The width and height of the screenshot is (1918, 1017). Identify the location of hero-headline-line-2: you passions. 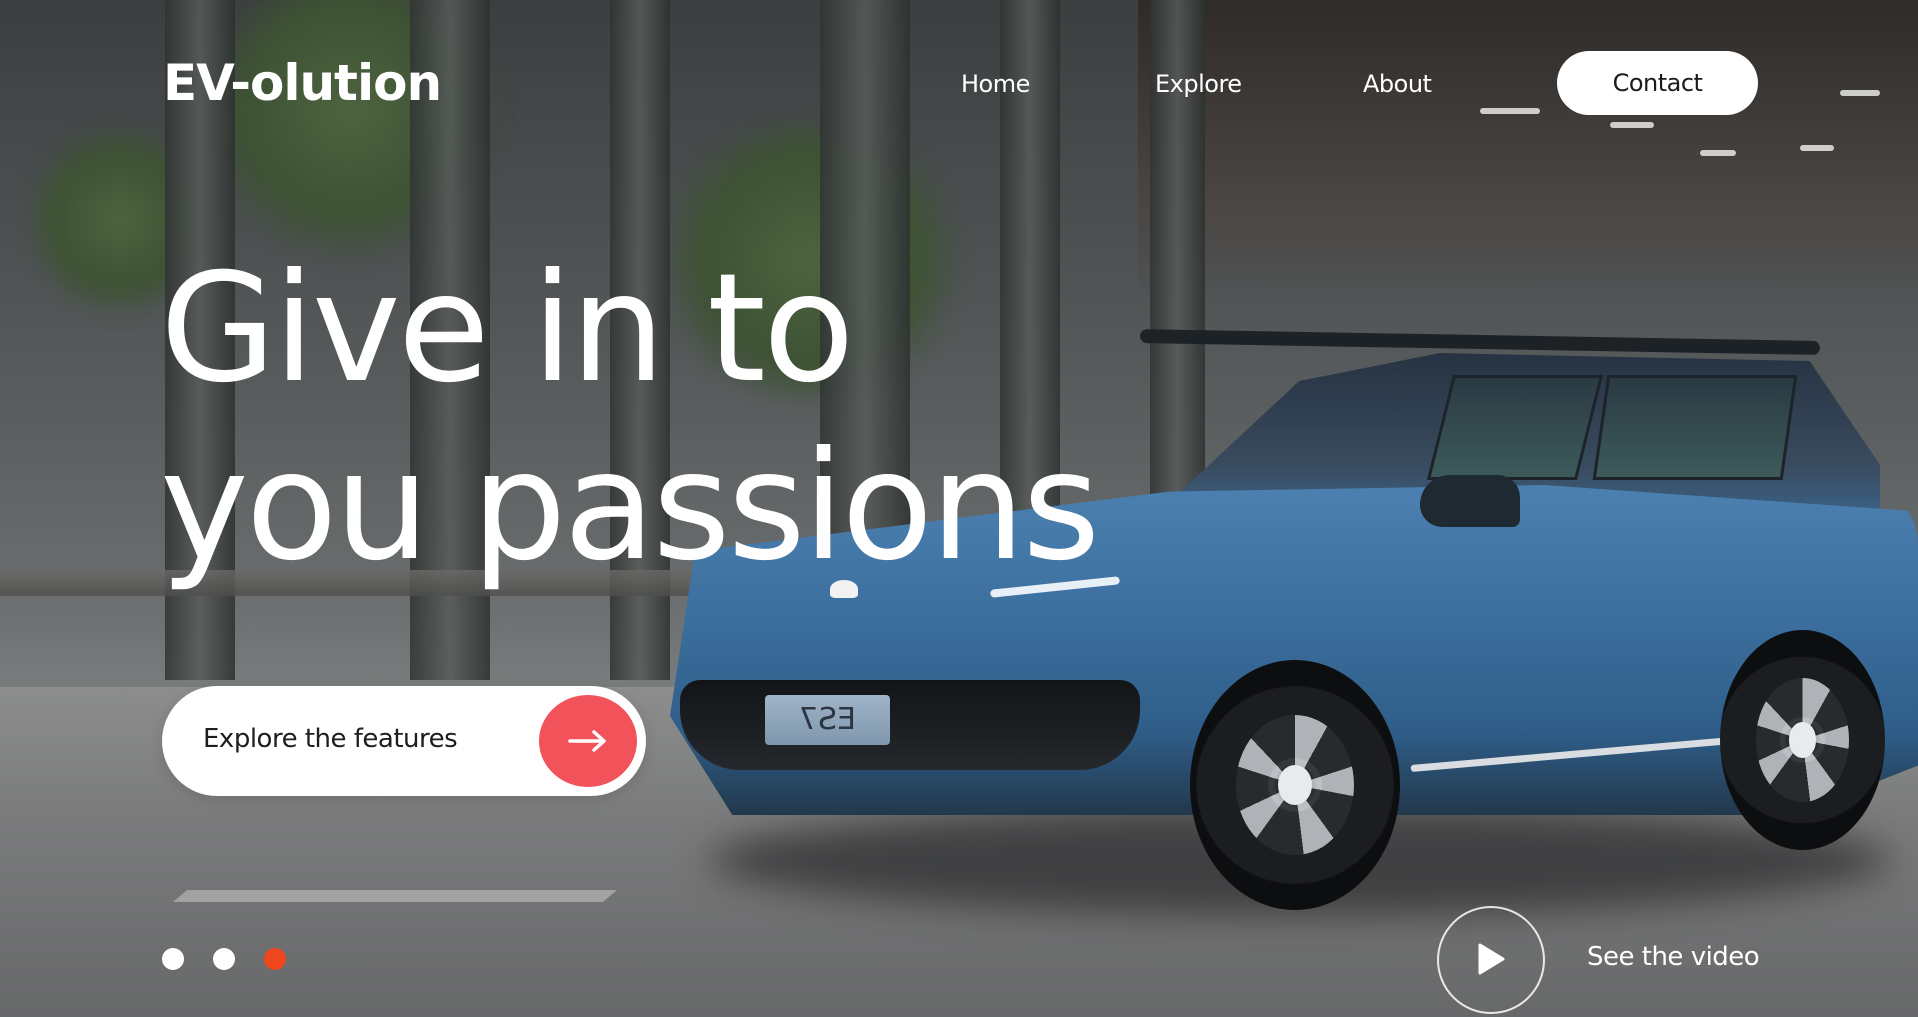
(630, 507).